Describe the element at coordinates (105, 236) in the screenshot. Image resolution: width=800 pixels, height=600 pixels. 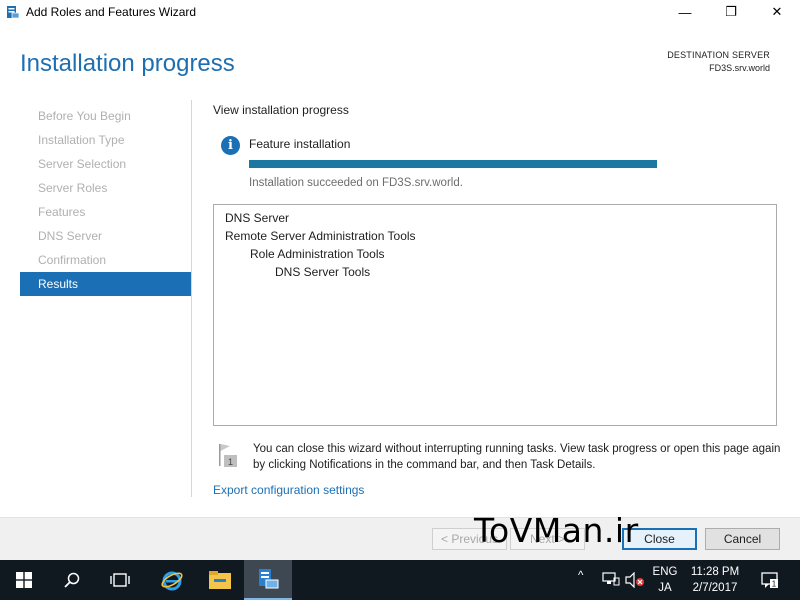
I see `nav-item-dns-server: DNS Server` at that location.